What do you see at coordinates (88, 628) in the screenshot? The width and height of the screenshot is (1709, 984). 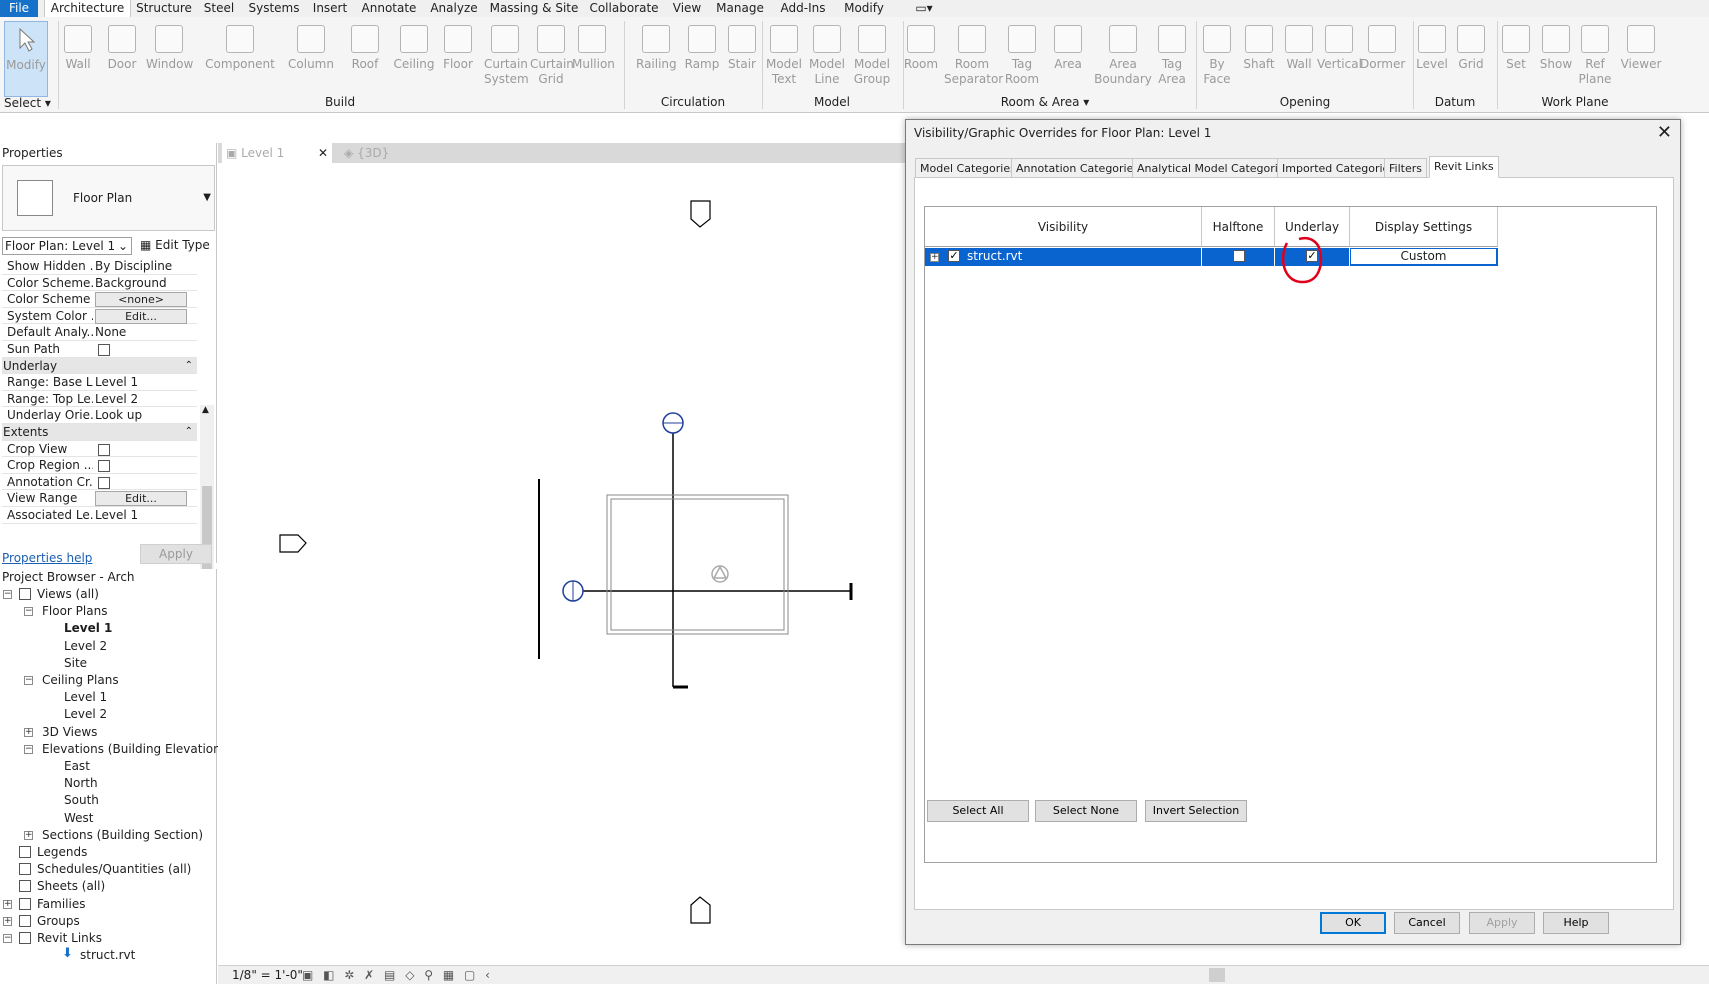 I see `browser-node: Level 1` at bounding box center [88, 628].